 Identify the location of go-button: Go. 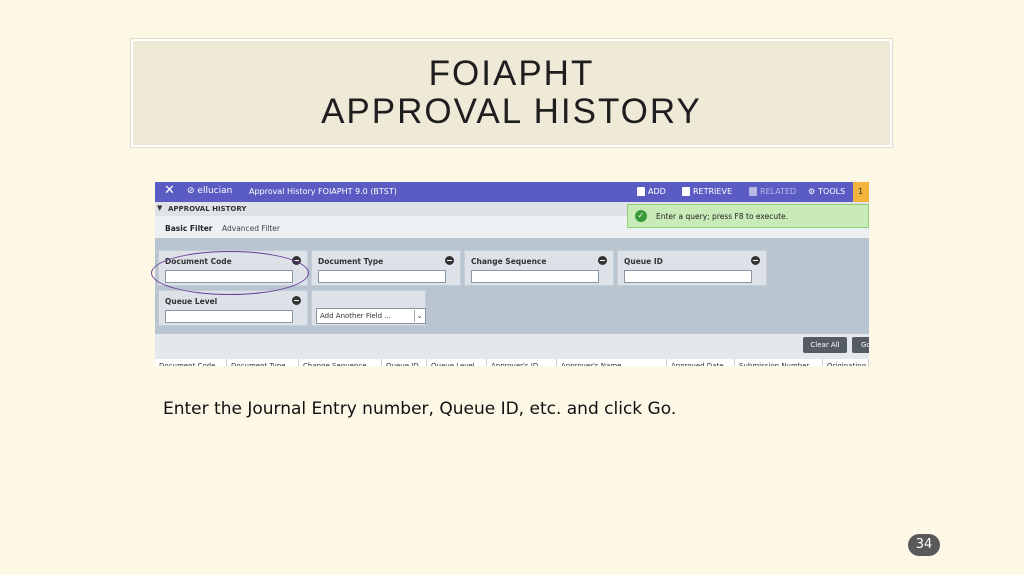
(860, 345).